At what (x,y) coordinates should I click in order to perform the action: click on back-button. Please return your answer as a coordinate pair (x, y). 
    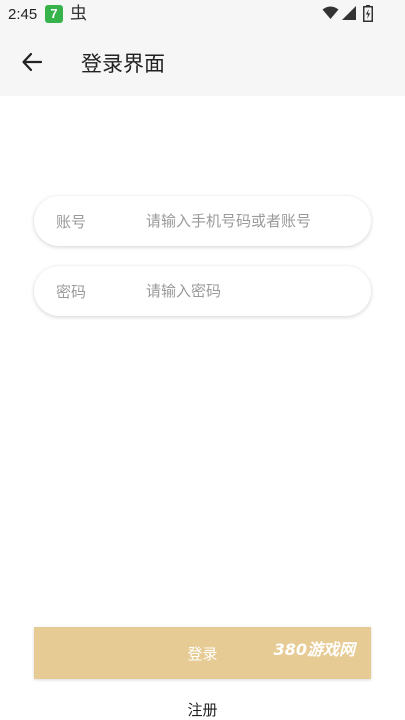
    Looking at the image, I should click on (32, 62).